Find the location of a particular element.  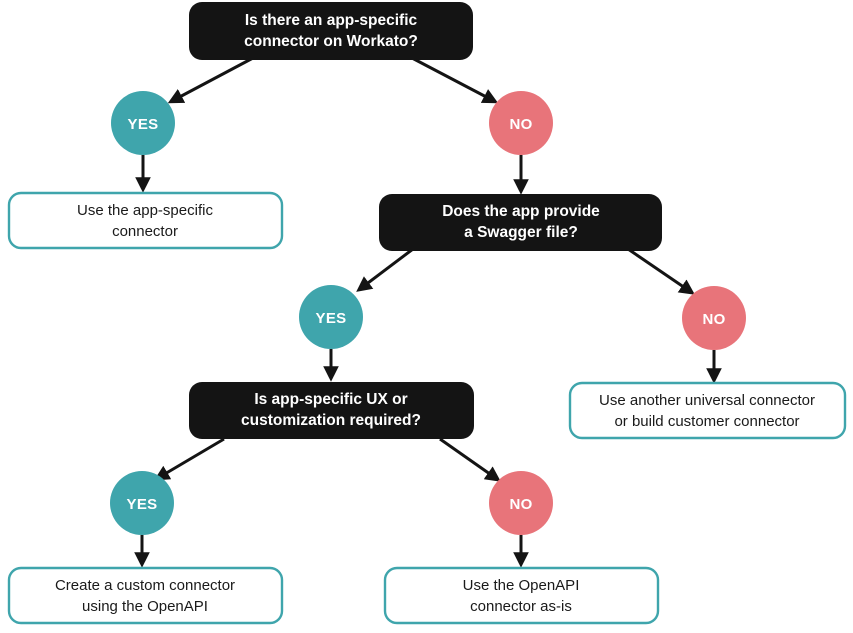

question-1-box is located at coordinates (331, 31).